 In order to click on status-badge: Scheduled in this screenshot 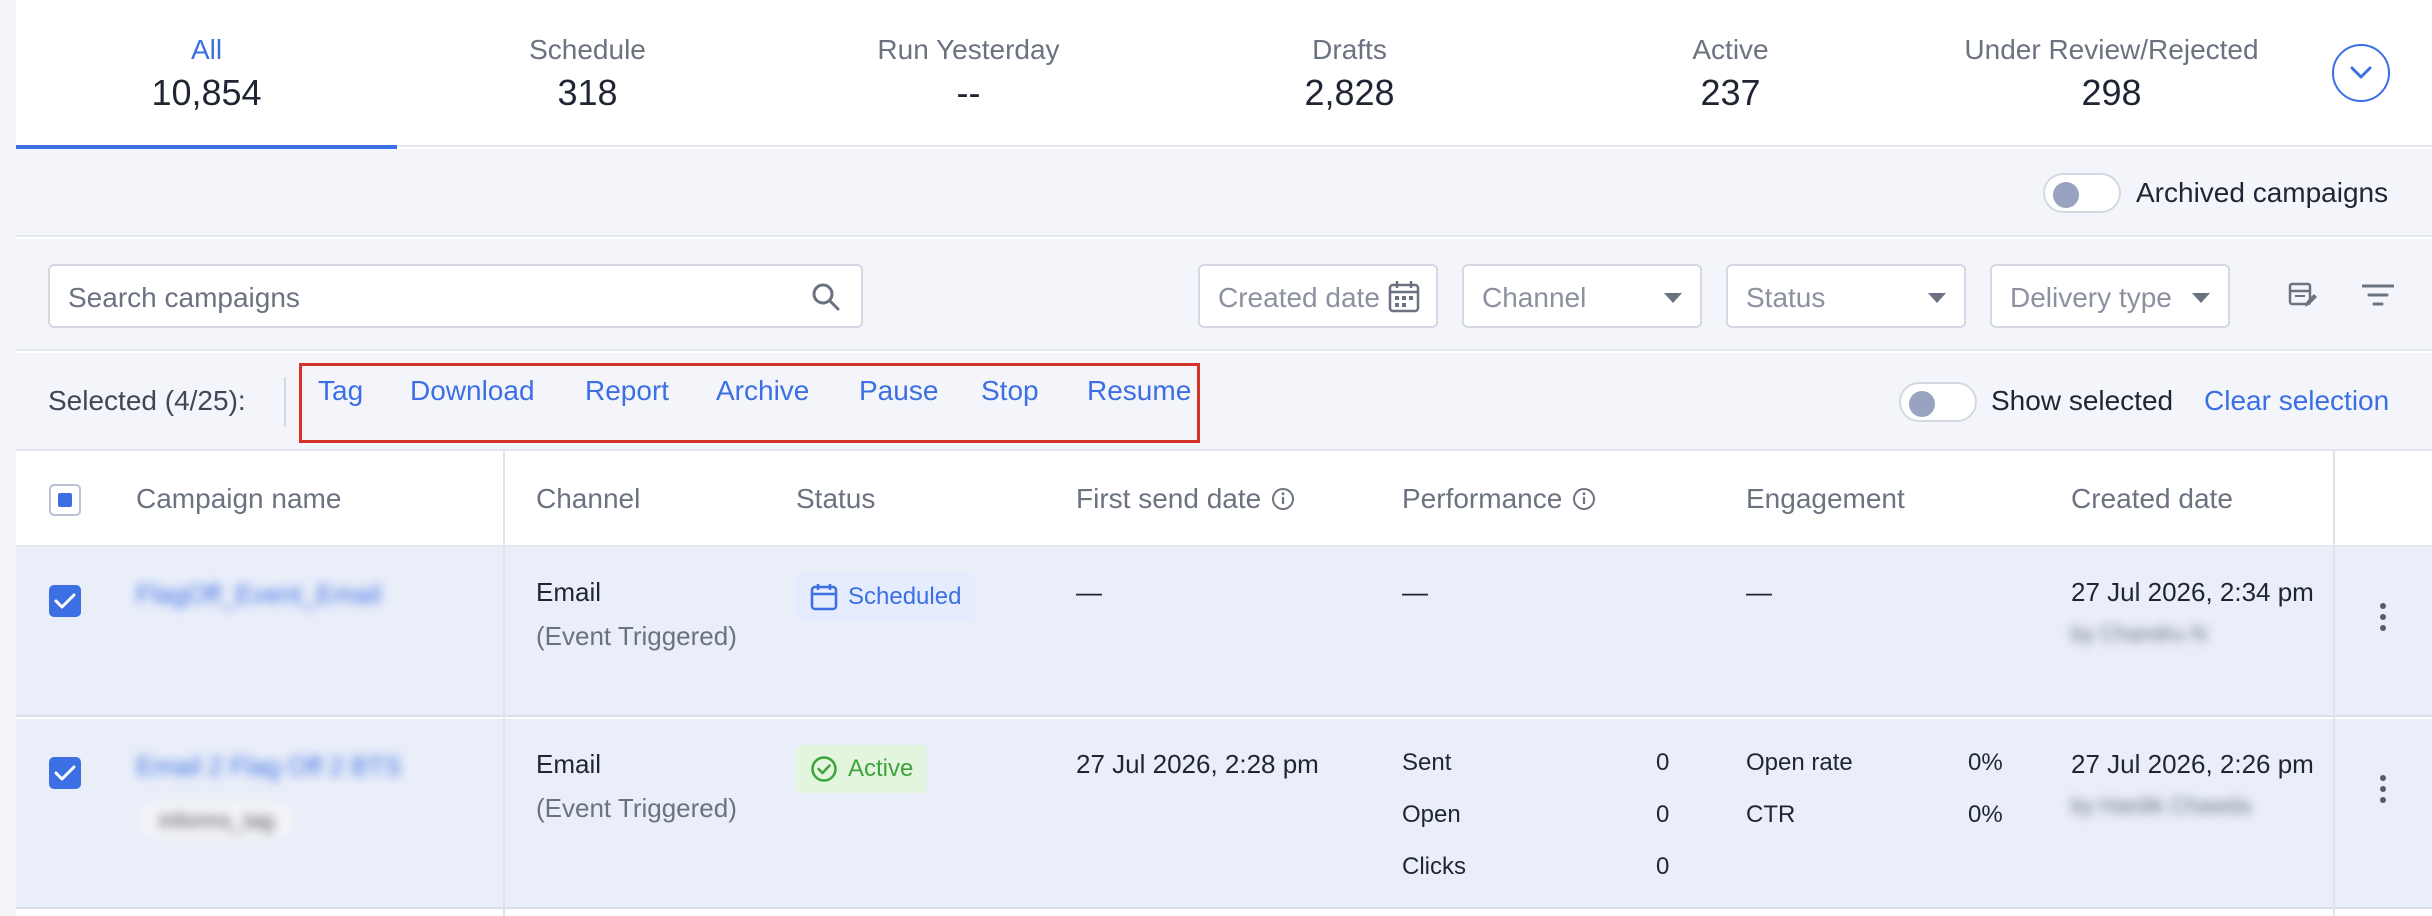, I will do `click(886, 597)`.